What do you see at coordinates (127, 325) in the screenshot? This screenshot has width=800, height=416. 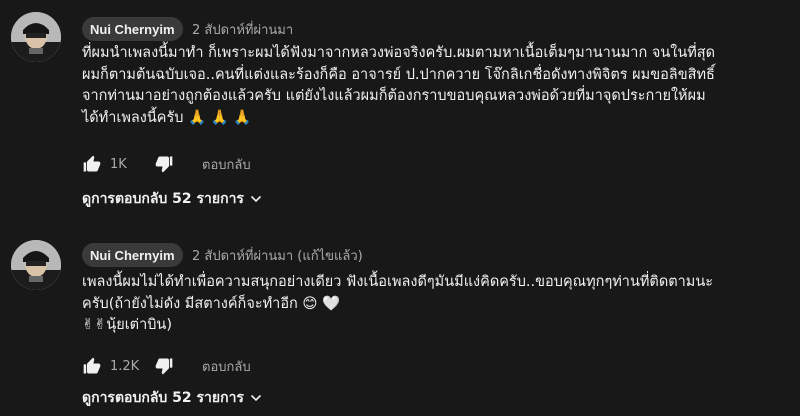 I see `comment-line: ✌✌นุ้ยเต่าบิน)` at bounding box center [127, 325].